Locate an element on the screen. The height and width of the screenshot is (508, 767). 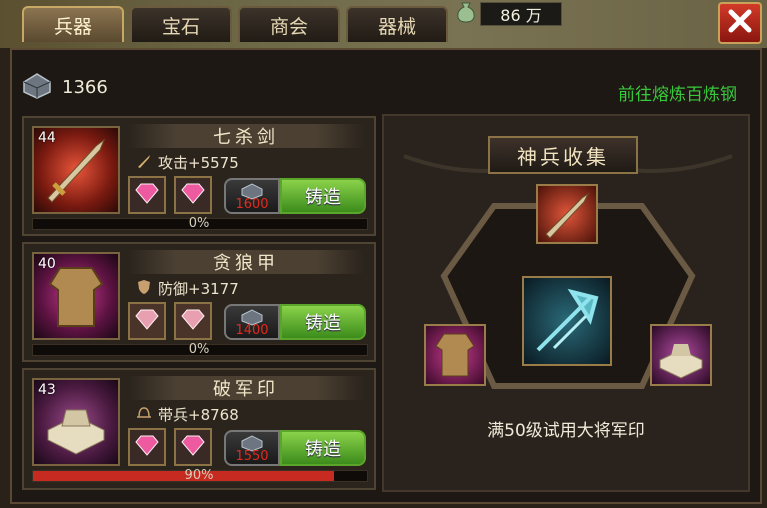
item-name: 破军印 is located at coordinates (246, 388).